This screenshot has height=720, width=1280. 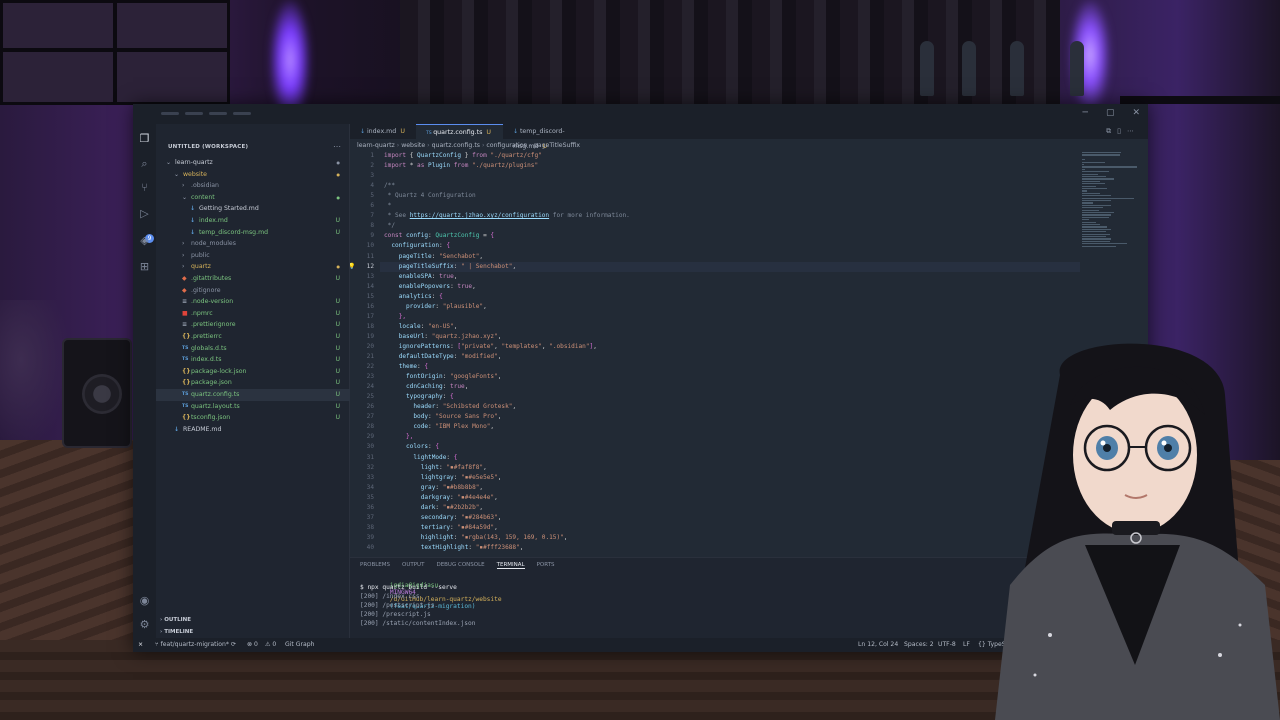 I want to click on encoding: UTF-8, so click(x=947, y=644).